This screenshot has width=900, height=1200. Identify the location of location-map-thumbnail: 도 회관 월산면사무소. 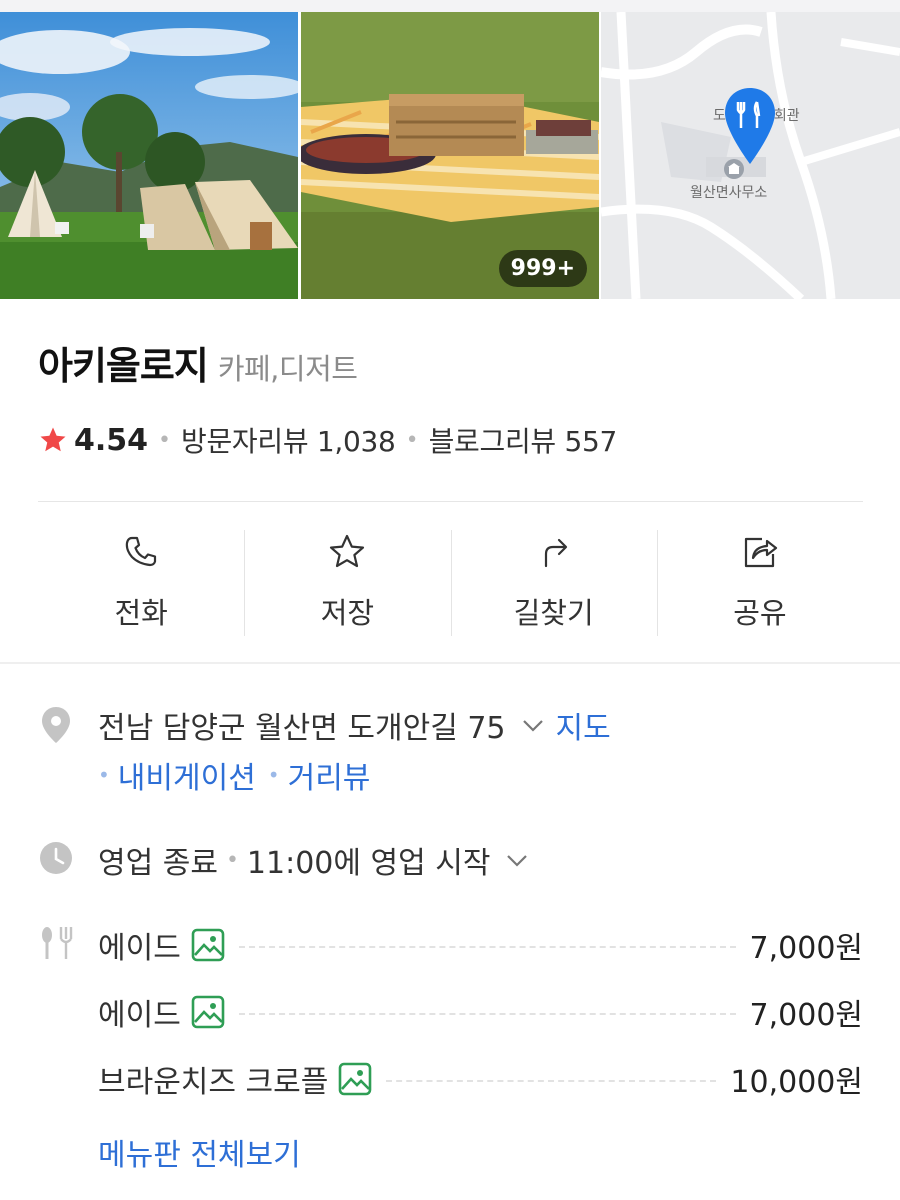
(750, 155).